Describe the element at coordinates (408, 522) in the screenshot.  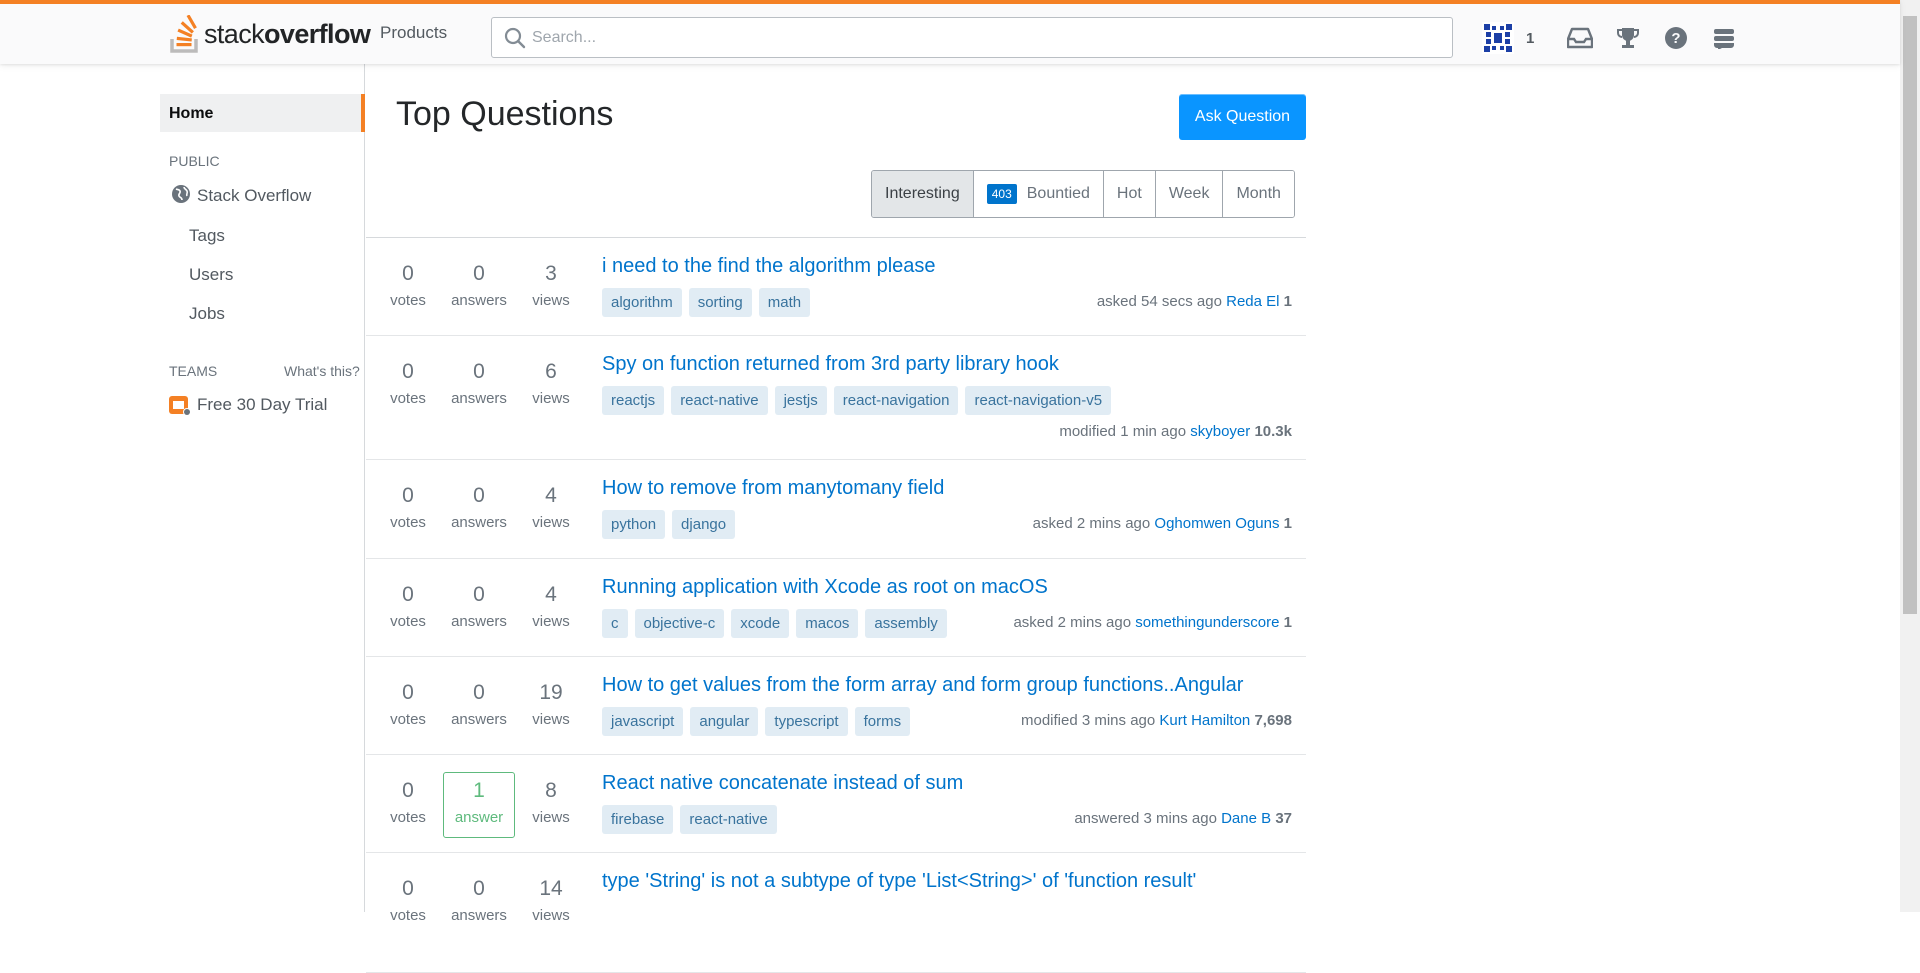
I see `vote-count-label: votes` at that location.